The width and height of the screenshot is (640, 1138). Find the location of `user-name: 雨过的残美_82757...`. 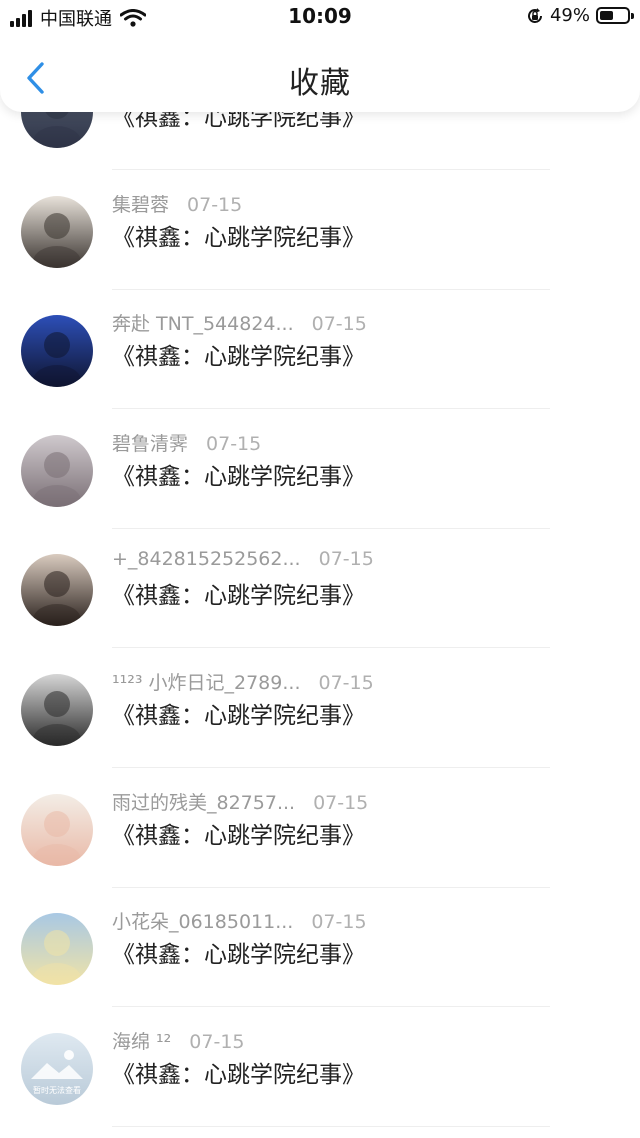

user-name: 雨过的残美_82757... is located at coordinates (203, 803).